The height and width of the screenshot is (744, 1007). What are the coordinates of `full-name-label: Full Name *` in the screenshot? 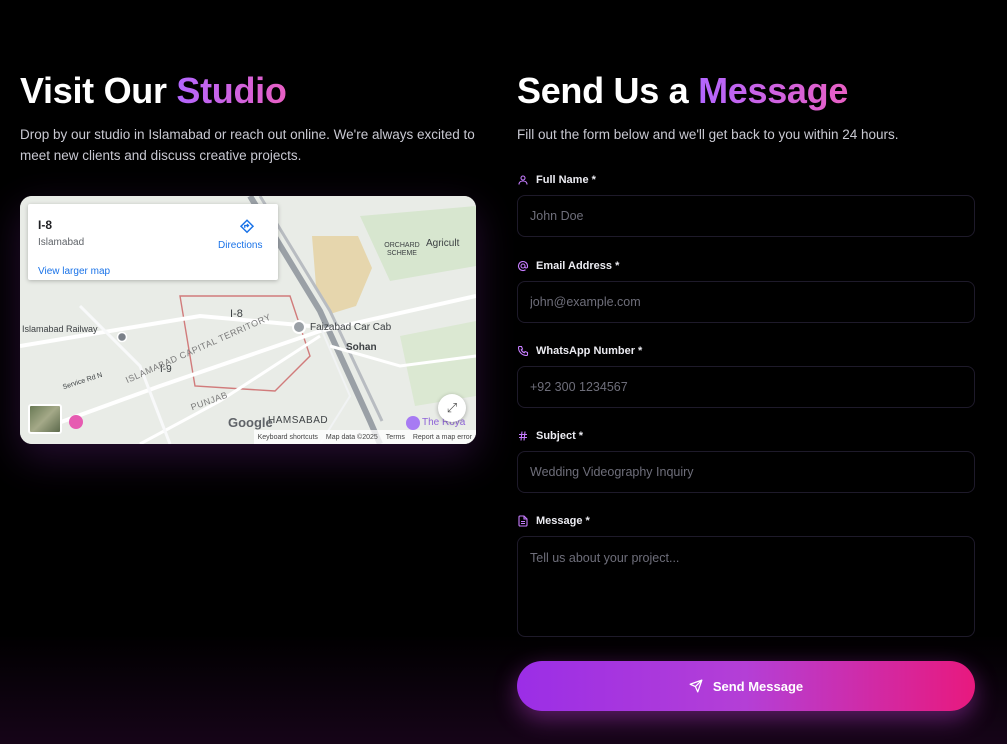 It's located at (556, 180).